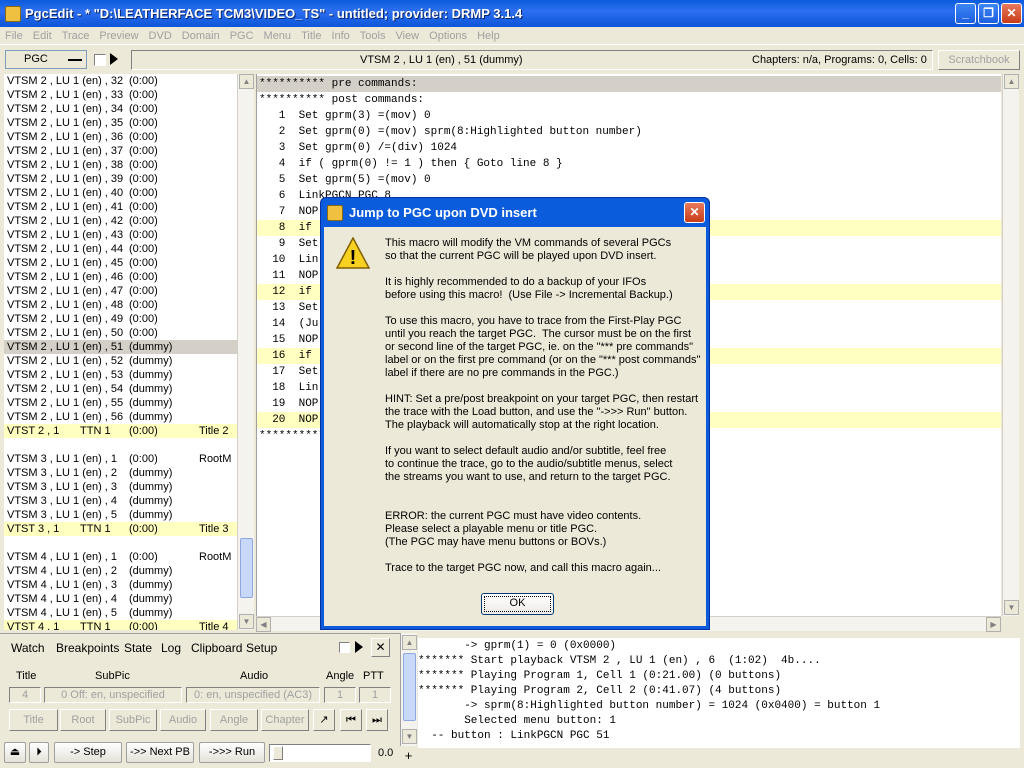 The height and width of the screenshot is (768, 1024). I want to click on log-scrollbar: ▲ ▼, so click(408, 689).